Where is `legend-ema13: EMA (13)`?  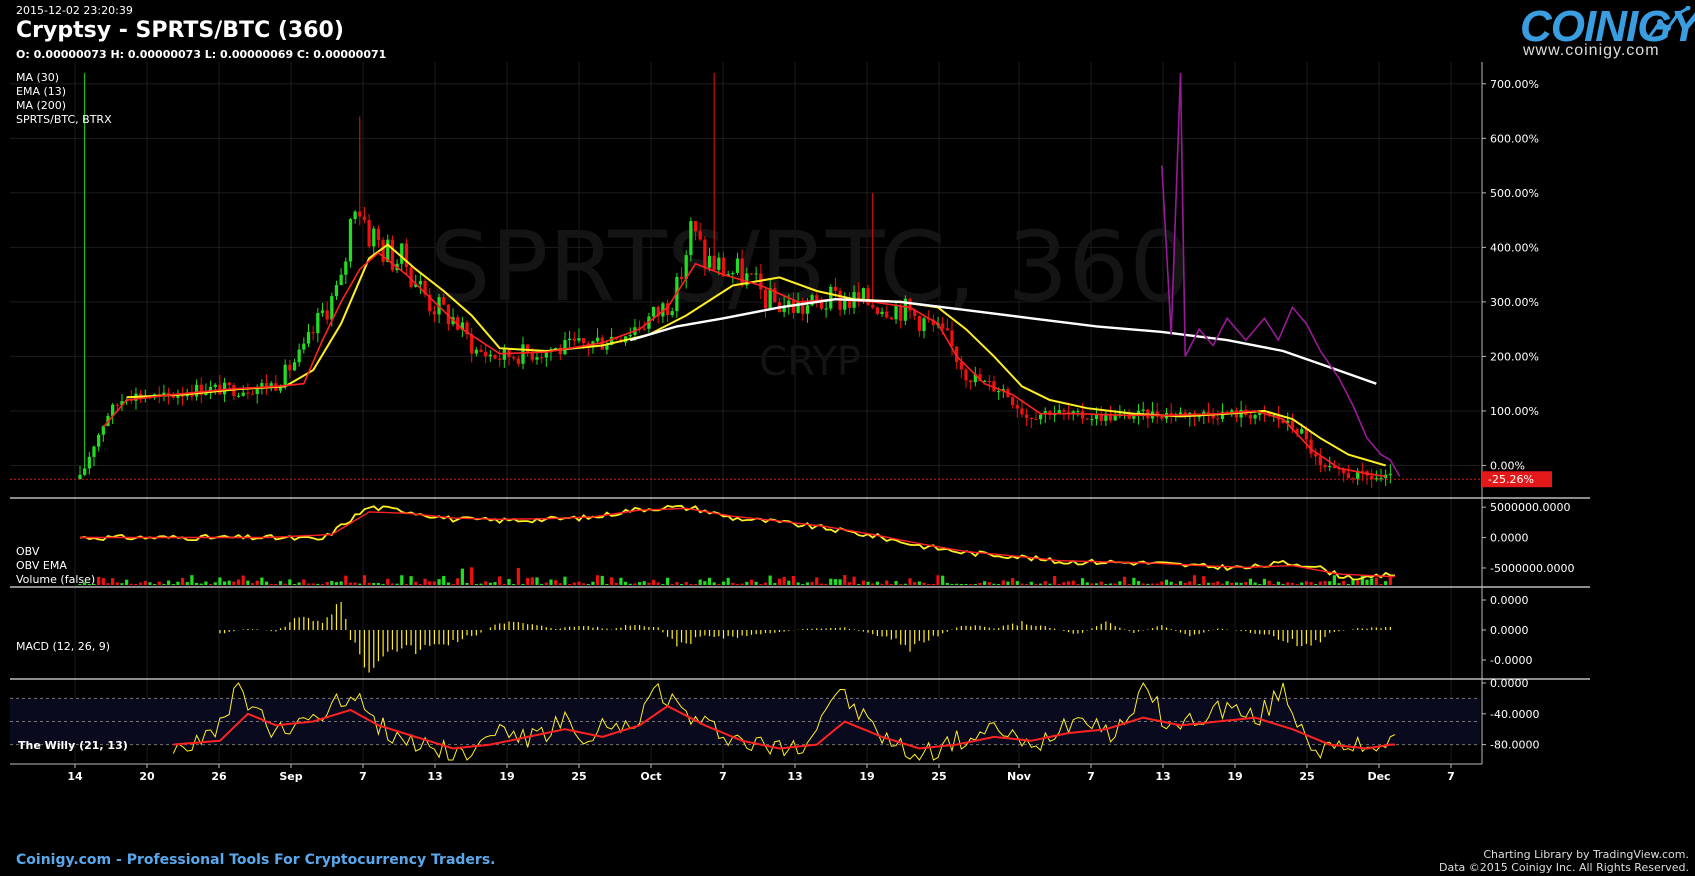 legend-ema13: EMA (13) is located at coordinates (64, 92).